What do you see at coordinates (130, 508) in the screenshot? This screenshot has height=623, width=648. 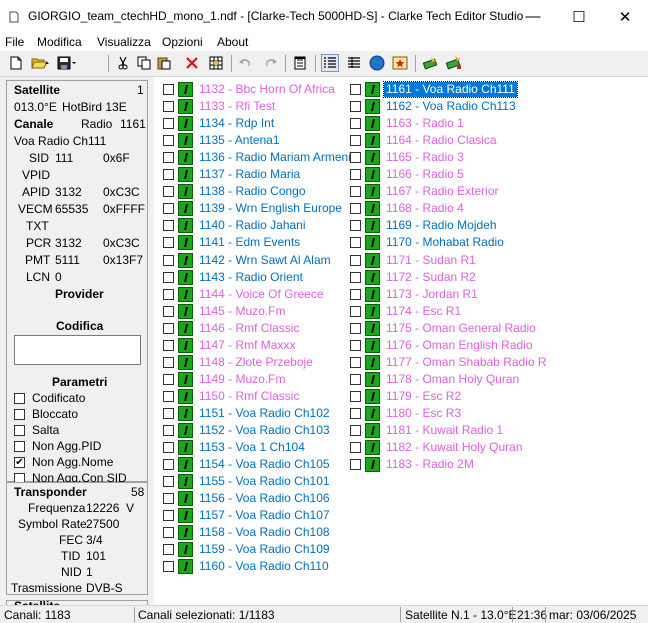 I see `polarization-value: V` at bounding box center [130, 508].